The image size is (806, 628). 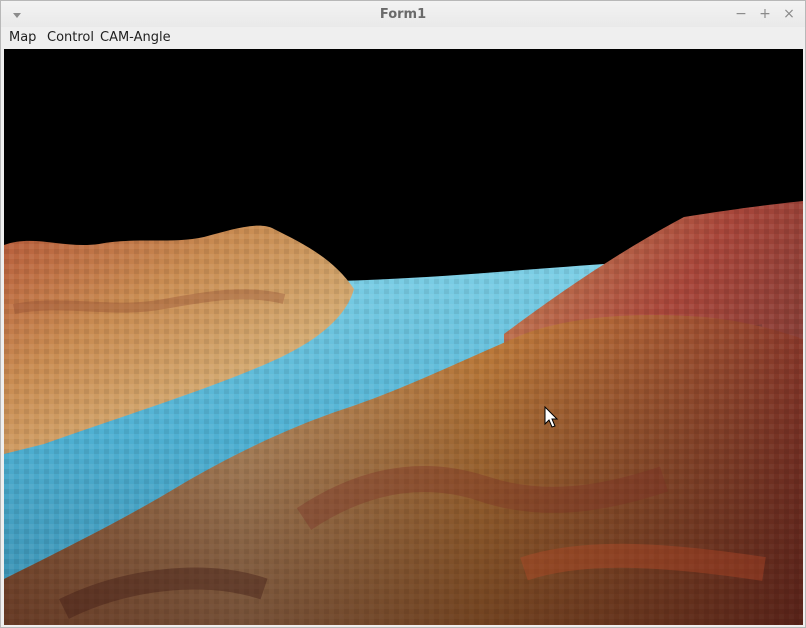 I want to click on maximize-button: +, so click(x=765, y=14).